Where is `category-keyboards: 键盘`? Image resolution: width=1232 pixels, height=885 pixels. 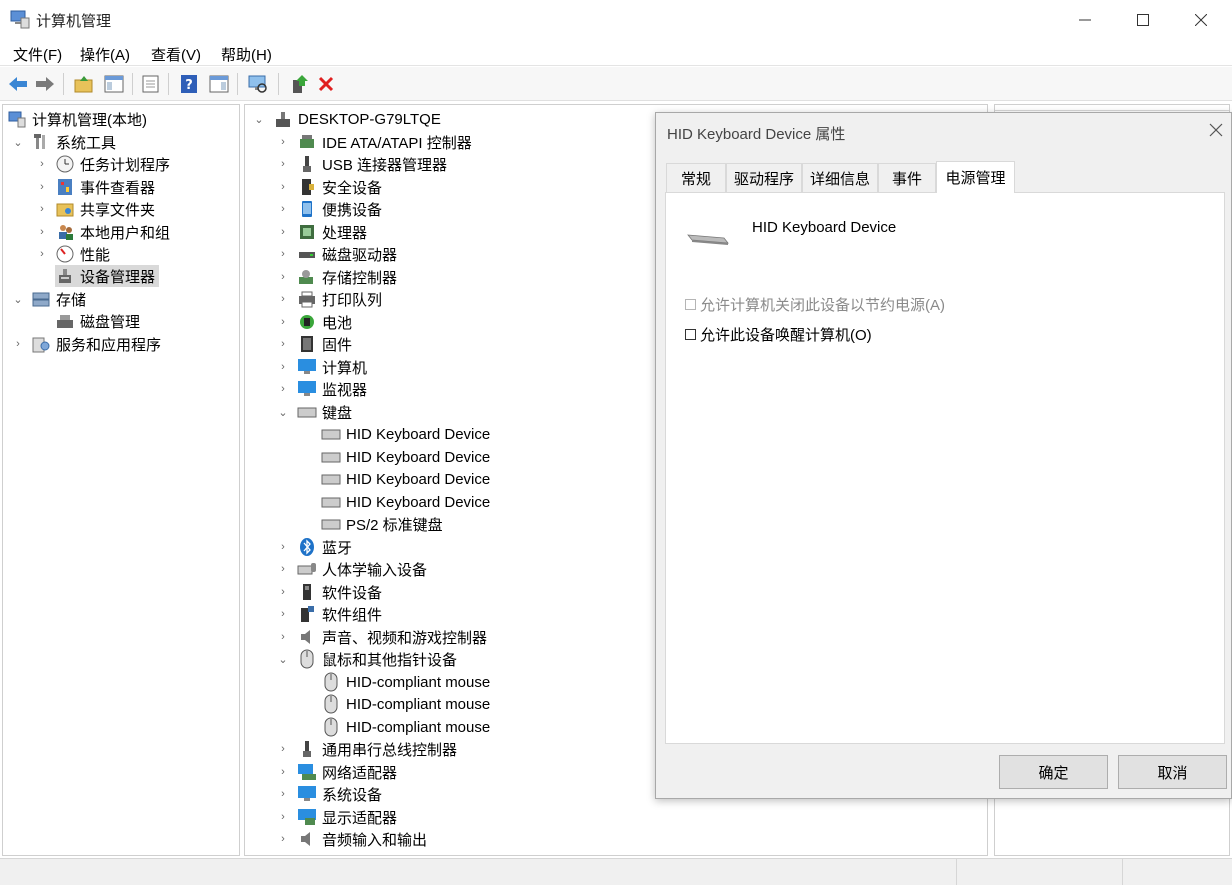
category-keyboards: 键盘 is located at coordinates (324, 412).